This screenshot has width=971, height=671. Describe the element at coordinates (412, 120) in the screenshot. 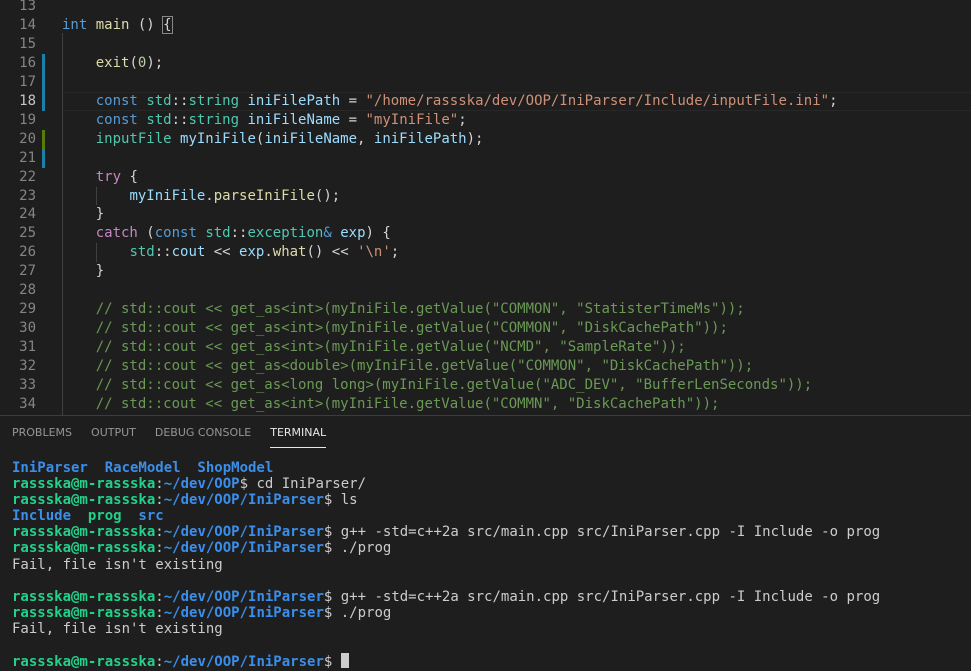

I see `code-token: "myIniFile"` at that location.